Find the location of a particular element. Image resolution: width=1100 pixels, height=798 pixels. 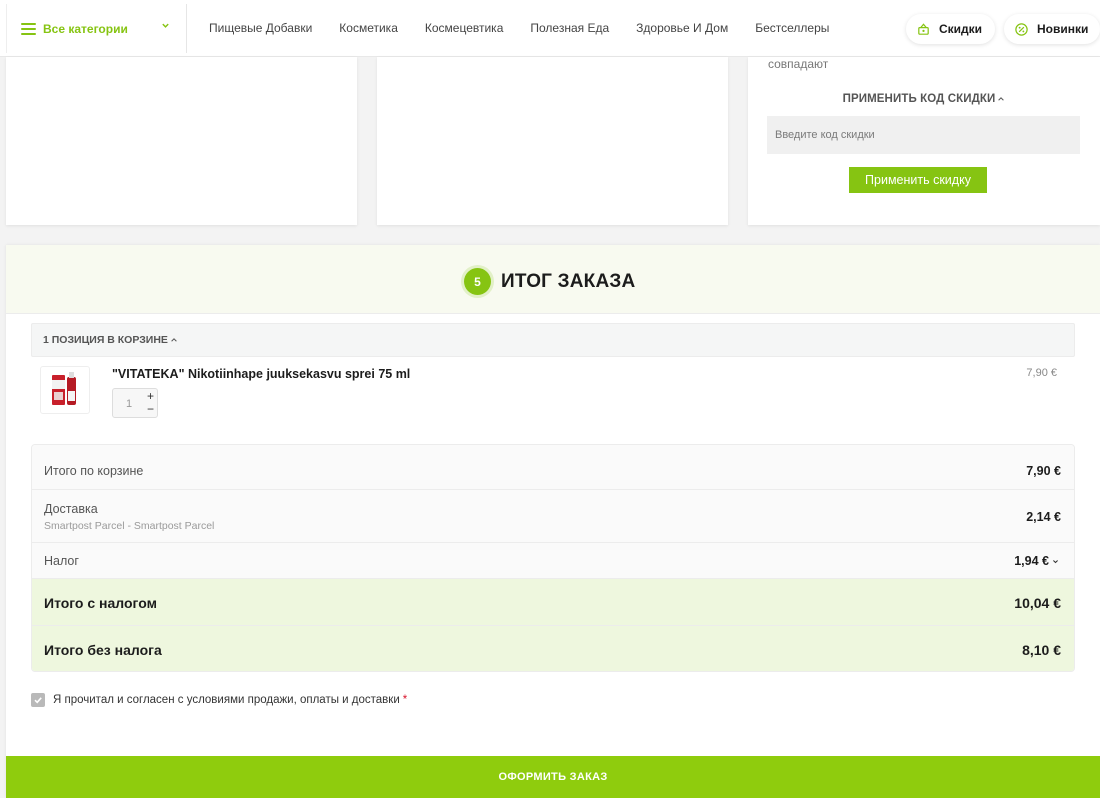

menu-icon is located at coordinates (28, 28).